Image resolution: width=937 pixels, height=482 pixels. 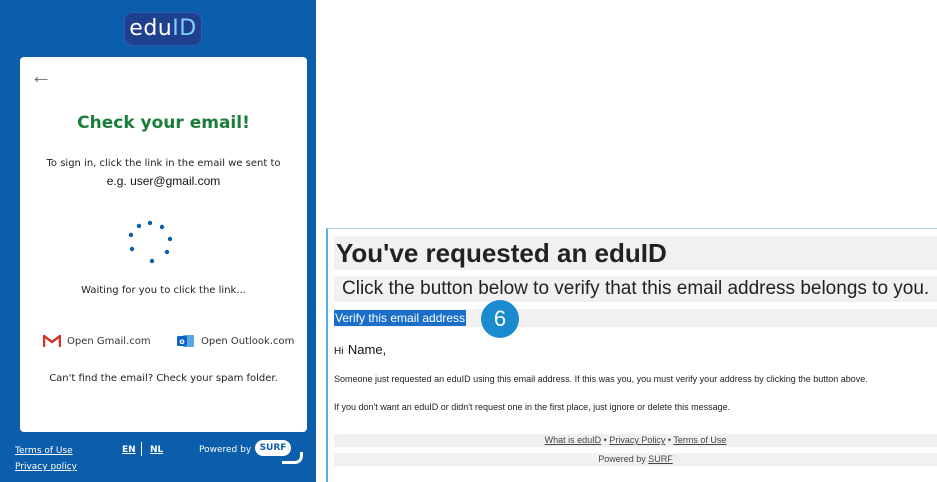 What do you see at coordinates (622, 459) in the screenshot?
I see `email-powered-by-label: Powered by` at bounding box center [622, 459].